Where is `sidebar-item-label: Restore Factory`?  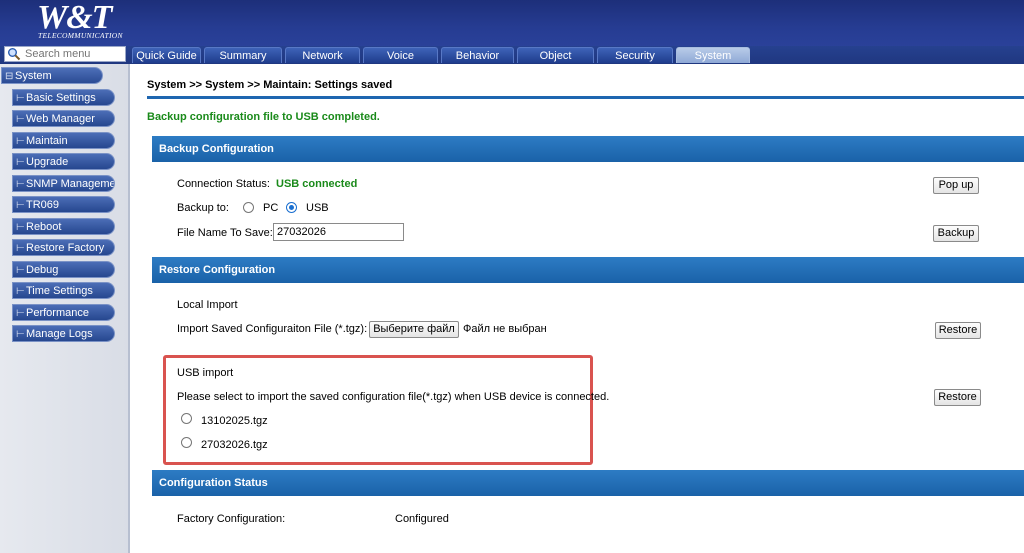 sidebar-item-label: Restore Factory is located at coordinates (65, 248).